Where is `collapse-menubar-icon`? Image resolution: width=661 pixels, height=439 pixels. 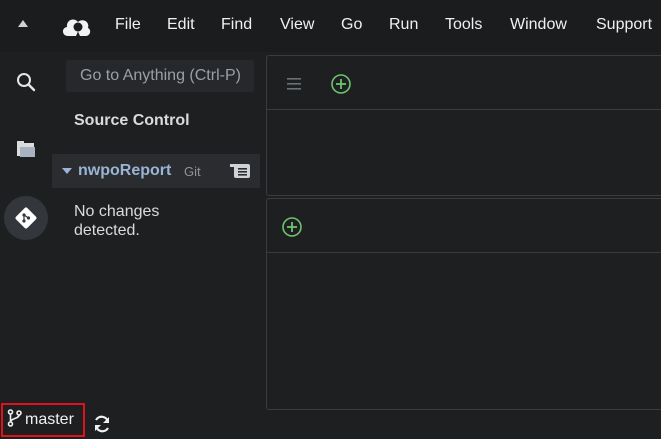
collapse-menubar-icon is located at coordinates (23, 23).